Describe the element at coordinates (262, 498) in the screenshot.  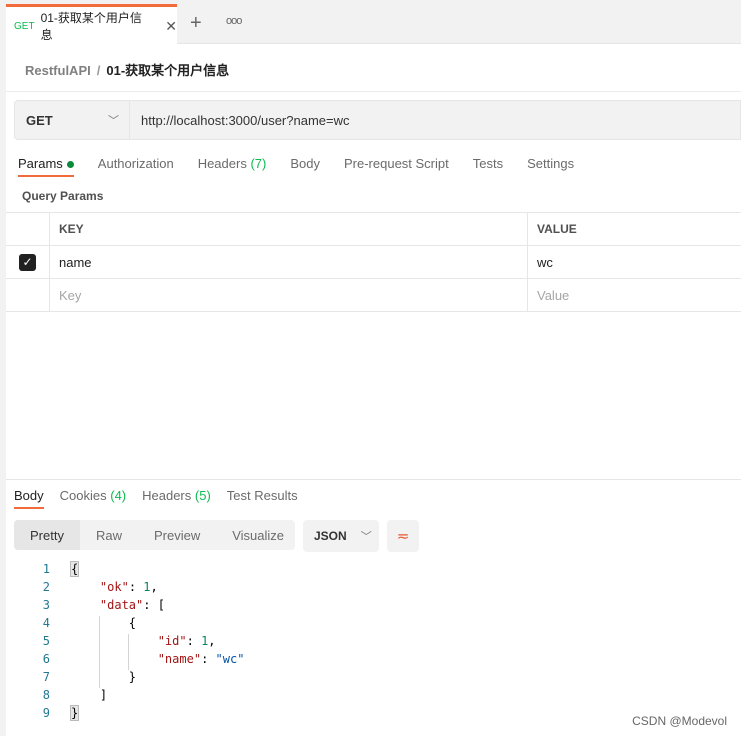
I see `tab-test-results: Test Results` at that location.